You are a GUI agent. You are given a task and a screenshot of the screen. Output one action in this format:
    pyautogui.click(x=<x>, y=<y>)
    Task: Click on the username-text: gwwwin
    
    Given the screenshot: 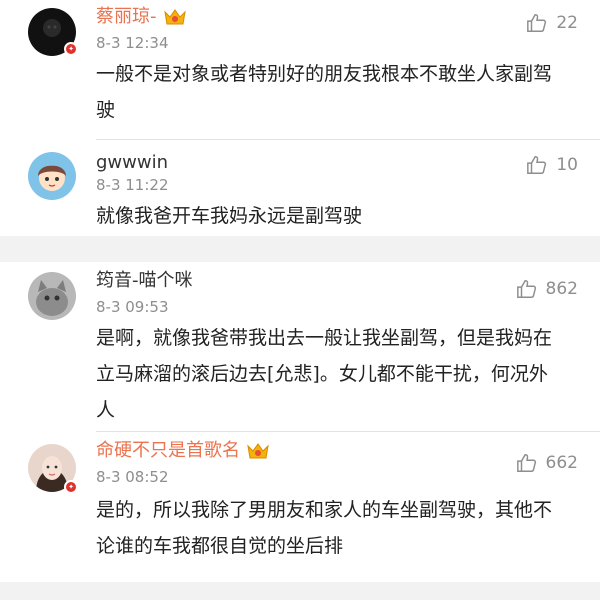 What is the action you would take?
    pyautogui.click(x=132, y=162)
    